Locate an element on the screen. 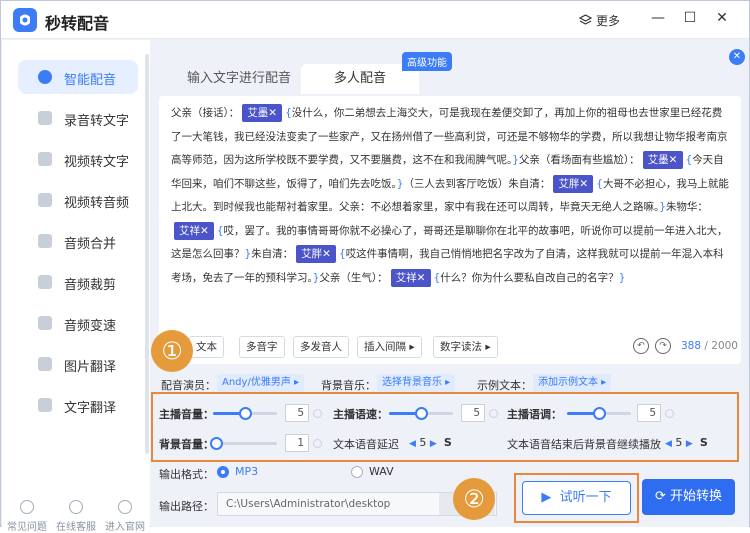 The height and width of the screenshot is (533, 750). dialogue-text: （三人去到客厅吃饭）朱自清： is located at coordinates (477, 183).